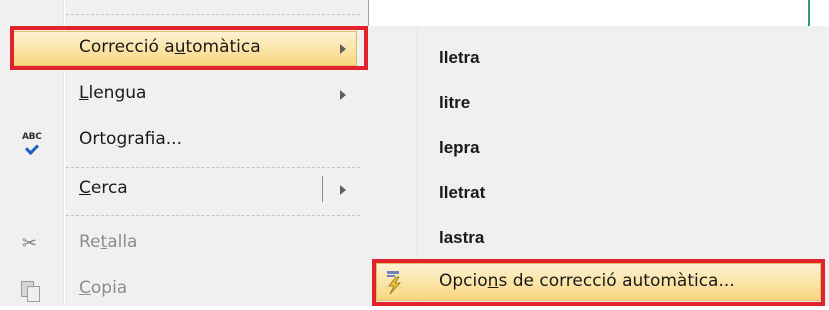 Image resolution: width=829 pixels, height=310 pixels. I want to click on menu-item-label: Cerca, so click(103, 188).